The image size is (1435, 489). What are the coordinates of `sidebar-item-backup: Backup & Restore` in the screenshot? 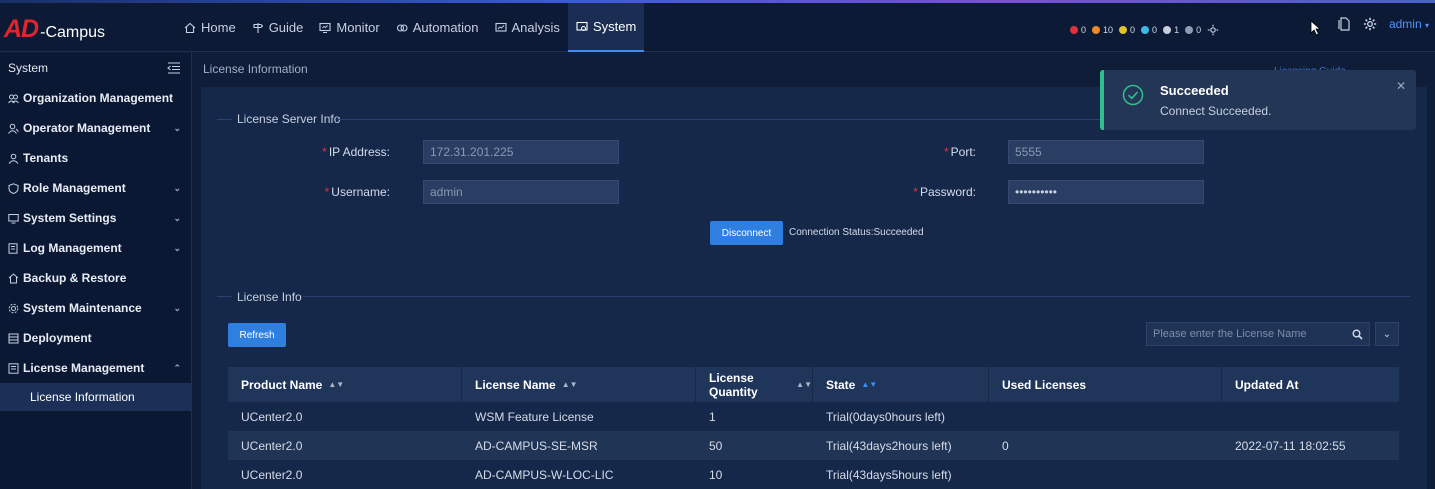 It's located at (95, 278).